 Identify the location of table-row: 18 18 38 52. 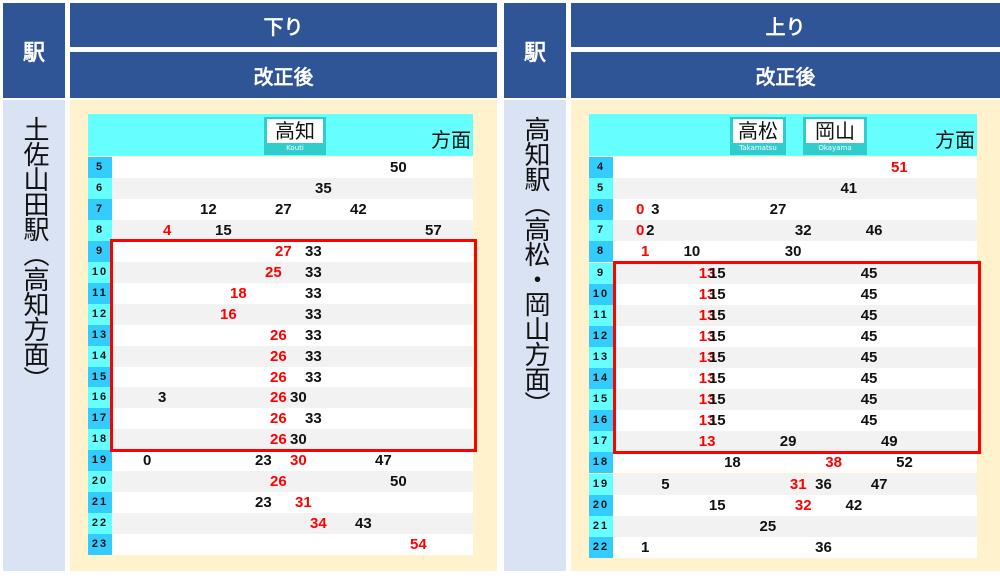
(783, 463).